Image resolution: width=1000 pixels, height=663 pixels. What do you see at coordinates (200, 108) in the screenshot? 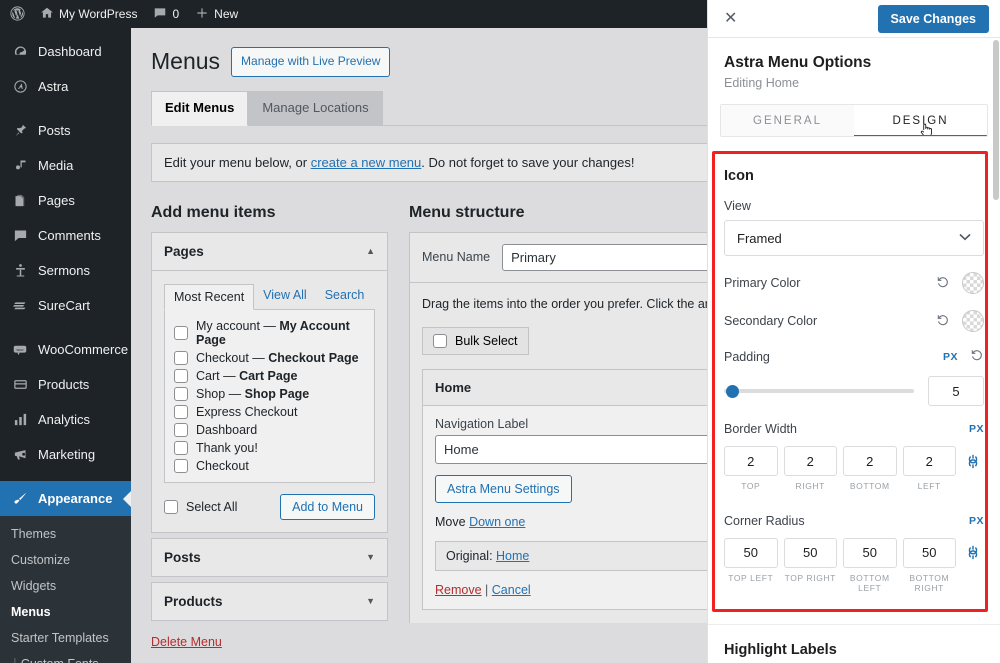
I see `tab-edit-menus: Edit Menus` at bounding box center [200, 108].